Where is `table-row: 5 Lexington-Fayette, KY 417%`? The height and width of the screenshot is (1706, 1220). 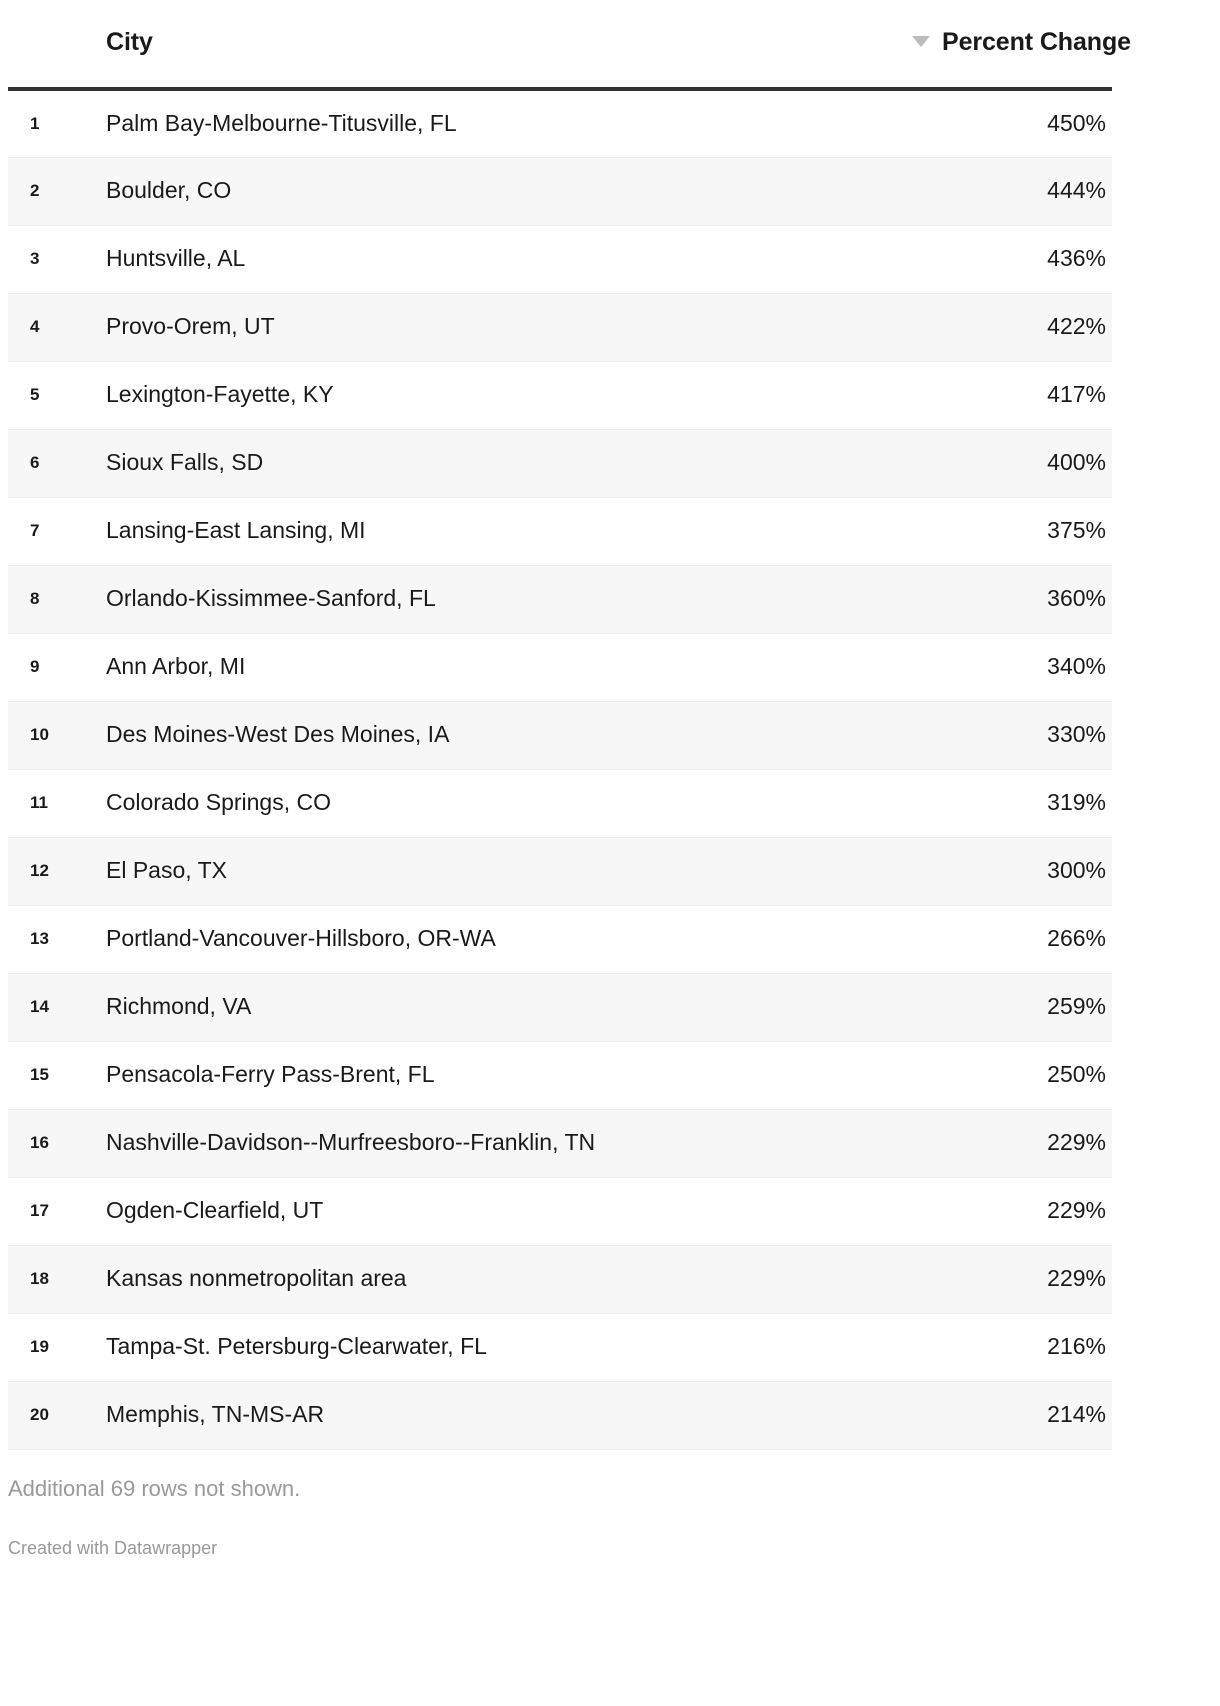
table-row: 5 Lexington-Fayette, KY 417% is located at coordinates (560, 395).